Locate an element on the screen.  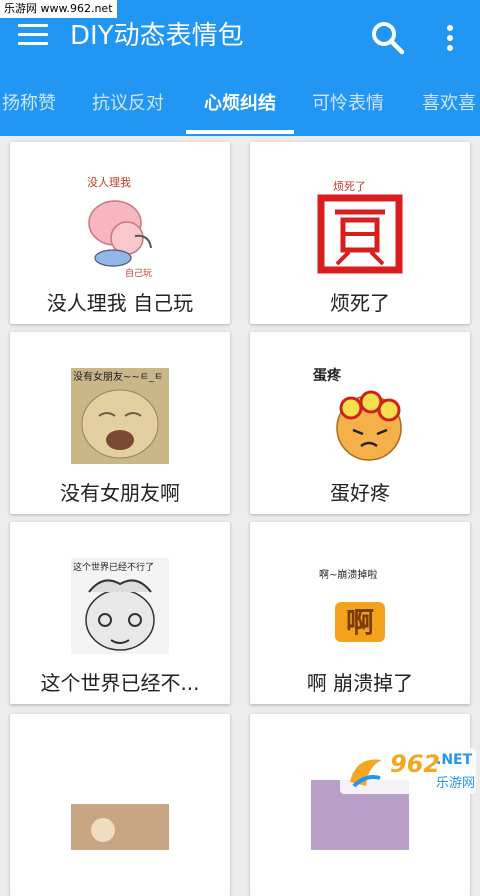
logo-name: 乐游网 is located at coordinates (456, 783).